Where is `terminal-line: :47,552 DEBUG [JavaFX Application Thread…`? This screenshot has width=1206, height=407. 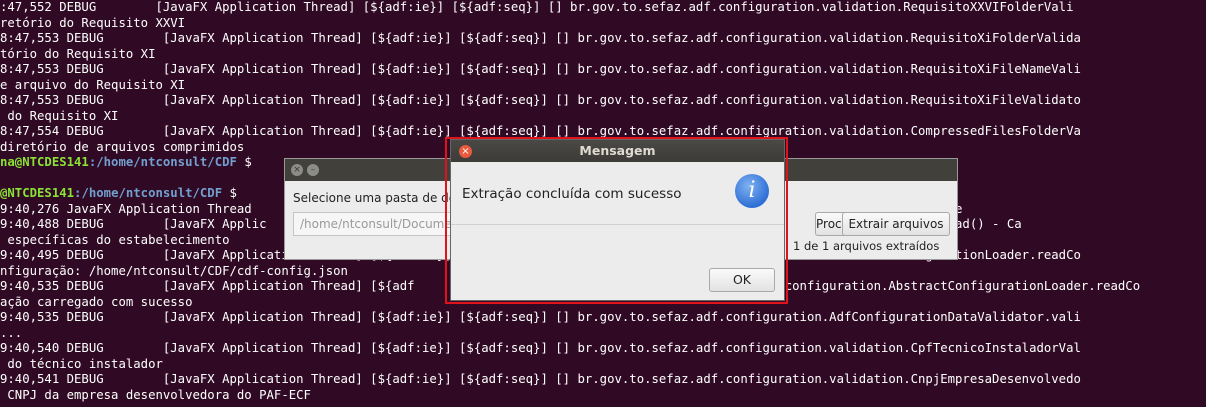 terminal-line: :47,552 DEBUG [JavaFX Application Thread… is located at coordinates (537, 7).